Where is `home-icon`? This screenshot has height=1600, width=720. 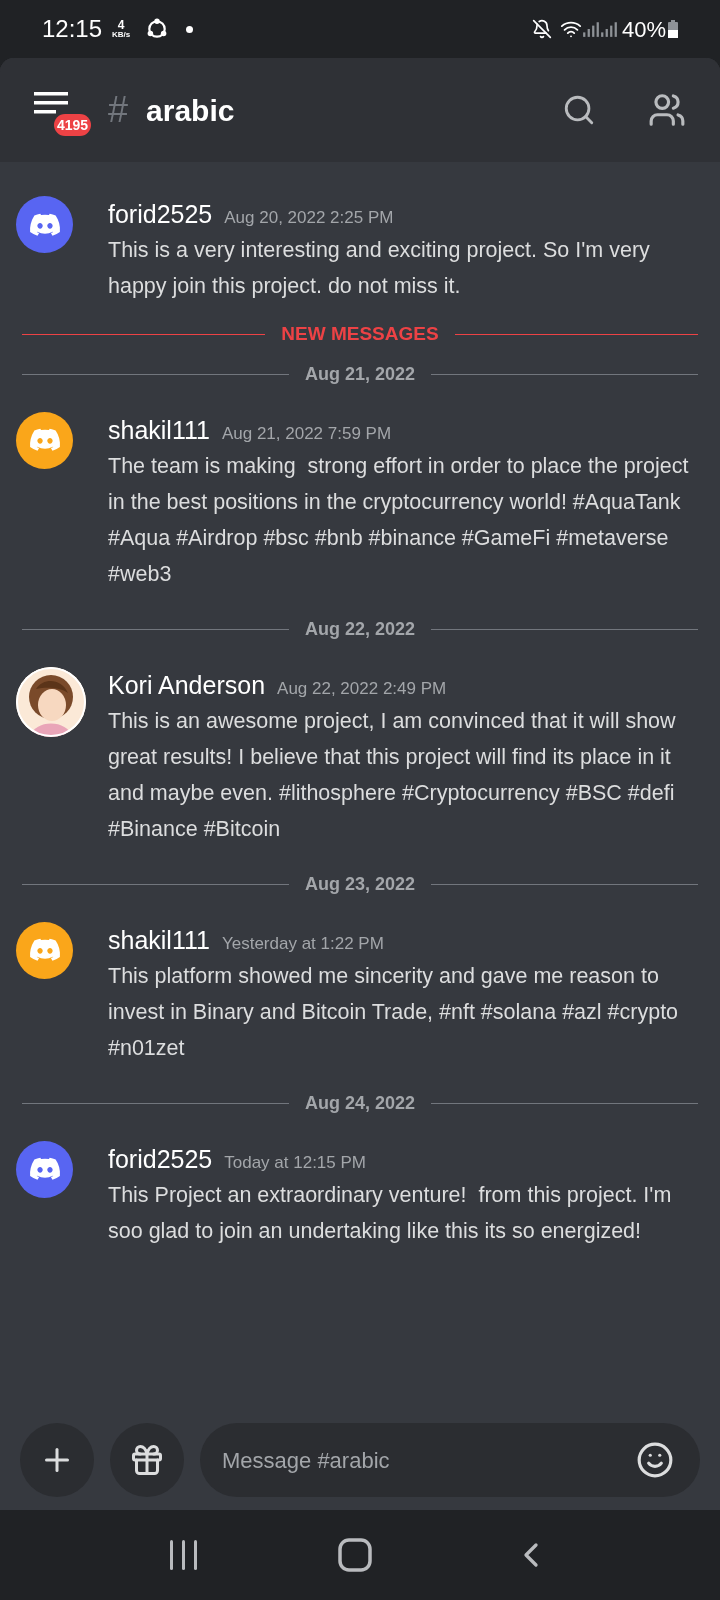 home-icon is located at coordinates (355, 1555).